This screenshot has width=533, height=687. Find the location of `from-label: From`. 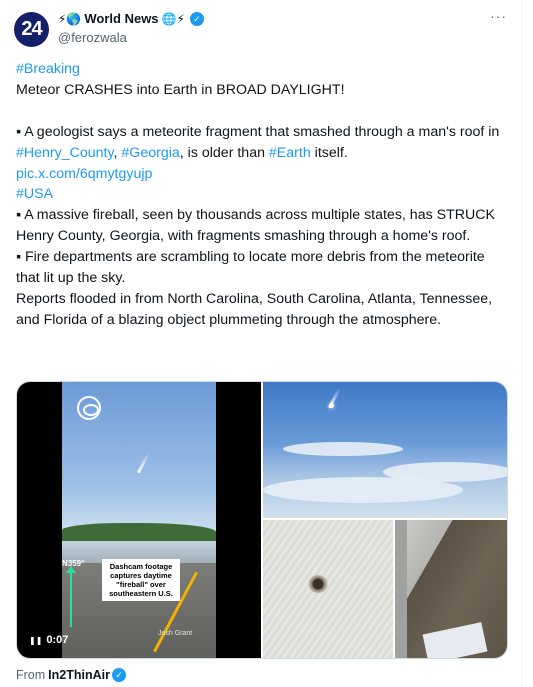

from-label: From is located at coordinates (31, 675).